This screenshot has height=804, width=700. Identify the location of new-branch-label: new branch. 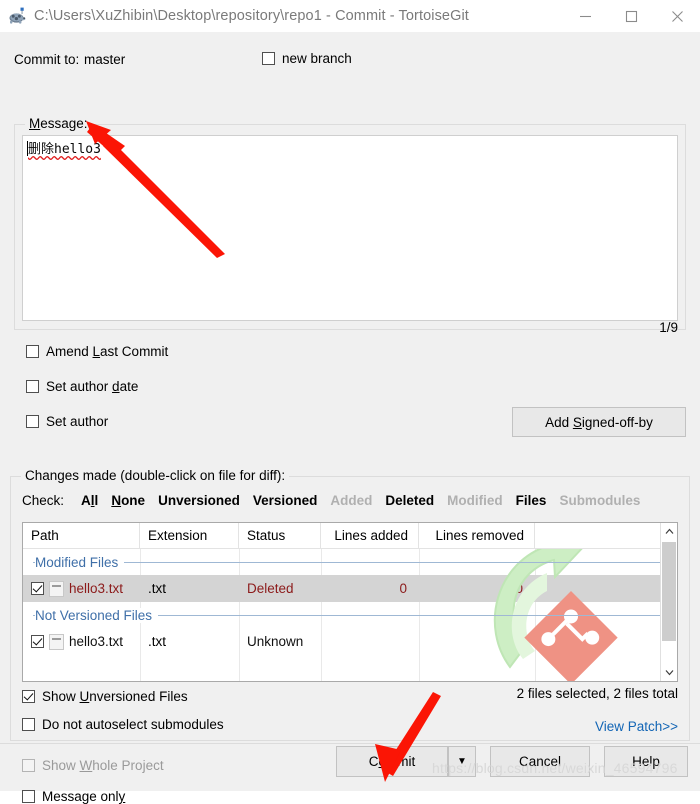
(317, 58).